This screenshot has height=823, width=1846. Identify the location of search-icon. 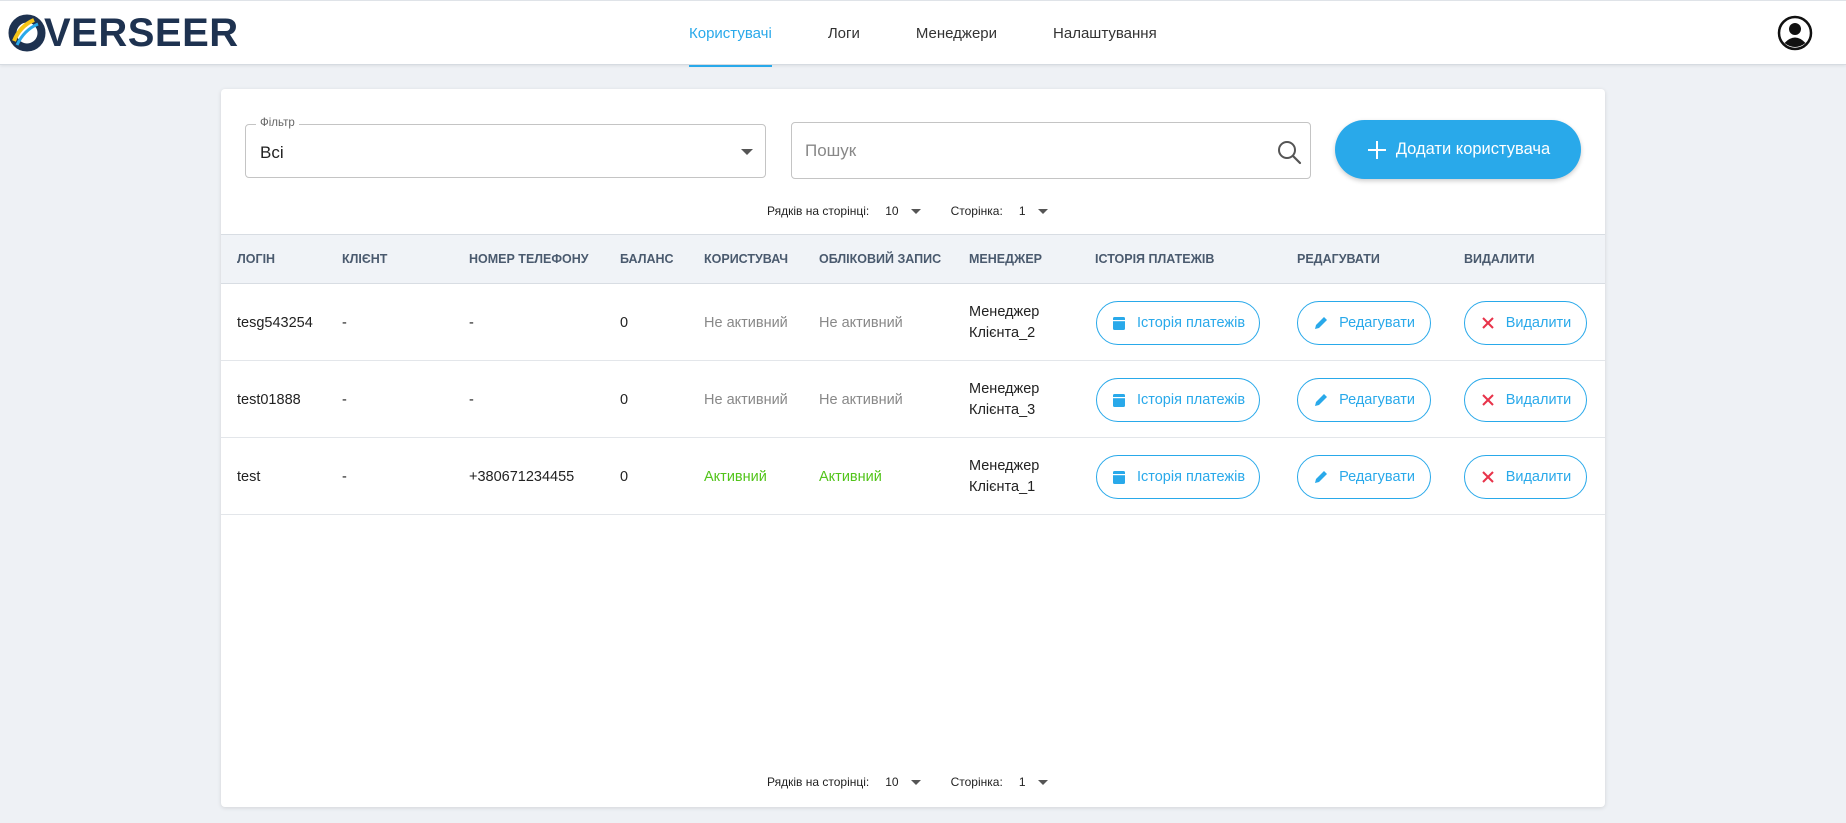
(1289, 152).